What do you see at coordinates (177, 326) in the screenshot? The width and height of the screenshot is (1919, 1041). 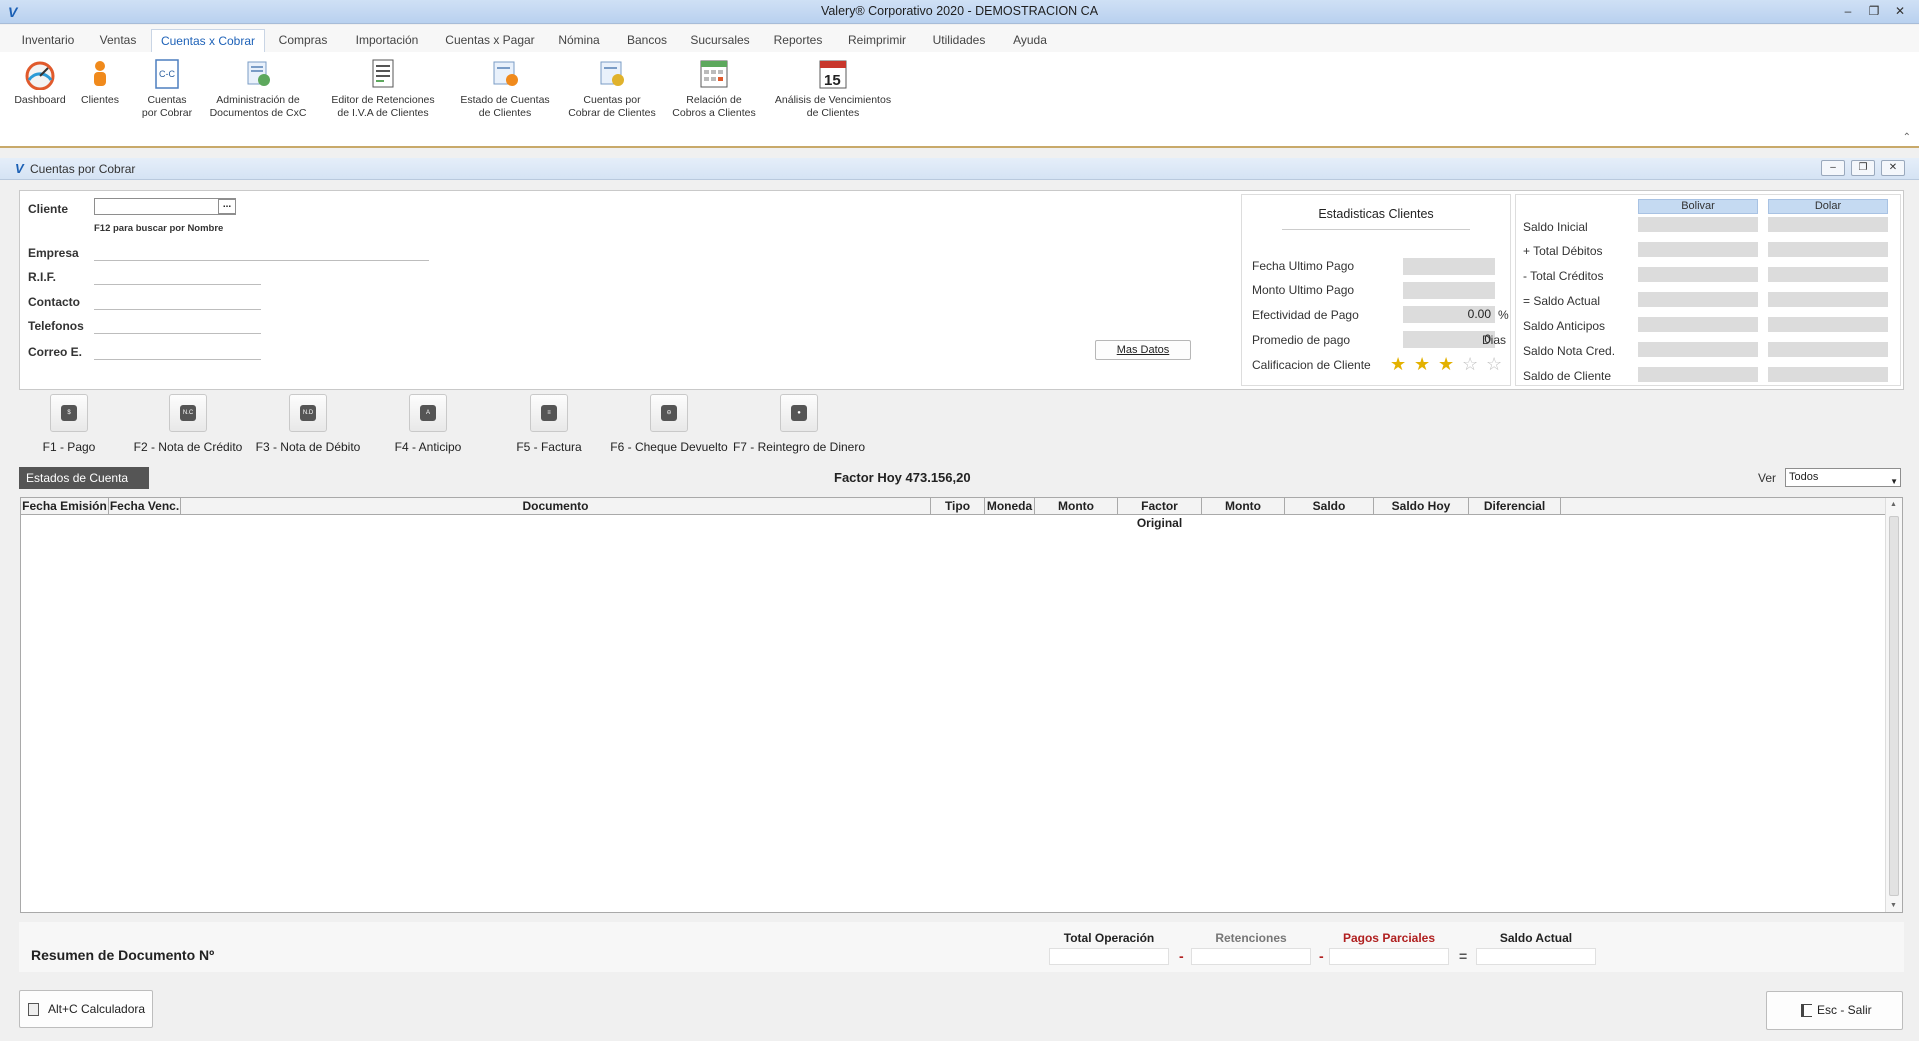 I see `telefonos-field` at bounding box center [177, 326].